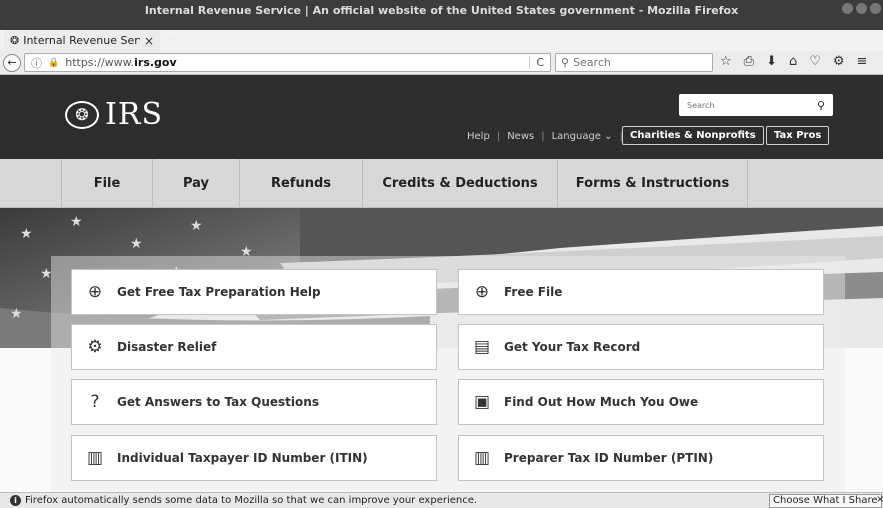  Describe the element at coordinates (218, 402) in the screenshot. I see `card-label: Get Answers to Tax Questions` at that location.